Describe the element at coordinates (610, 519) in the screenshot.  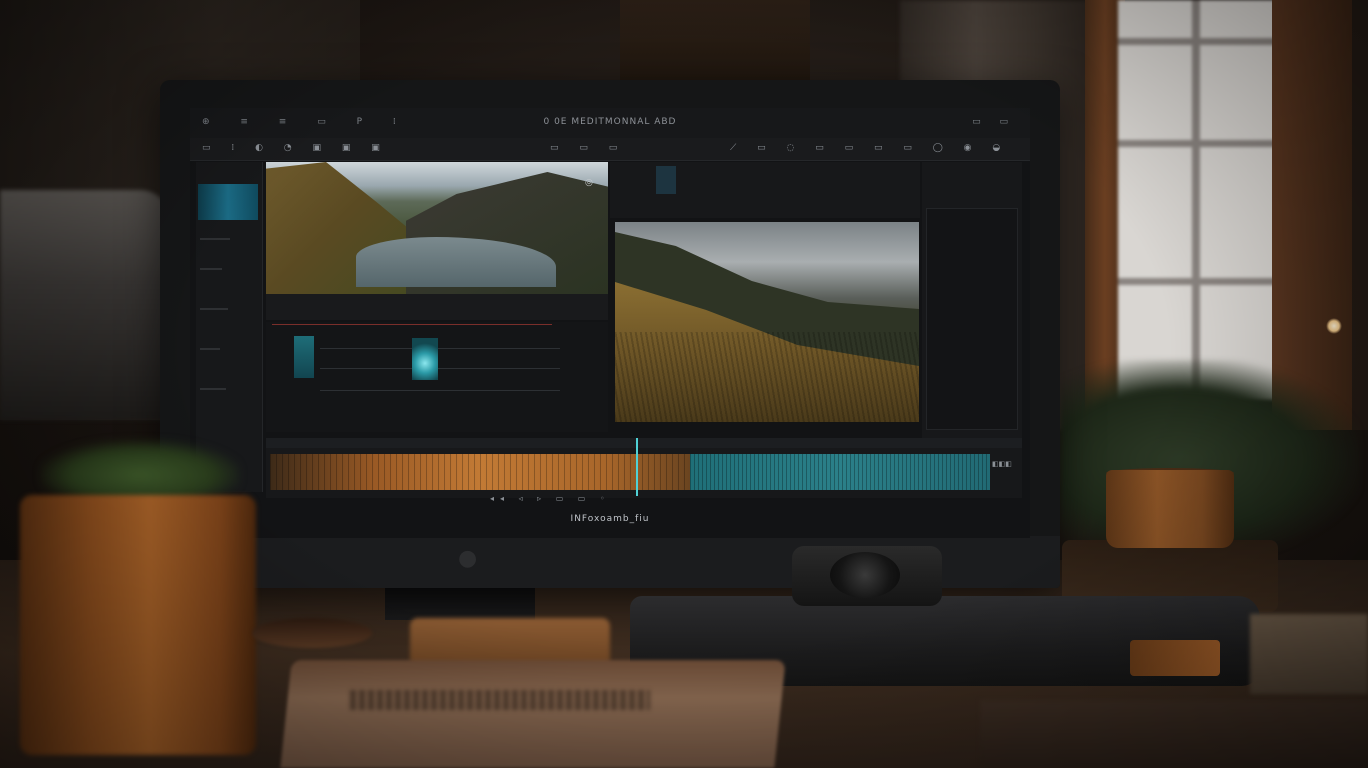
I see `status-label: INFoxoamb_fiu` at that location.